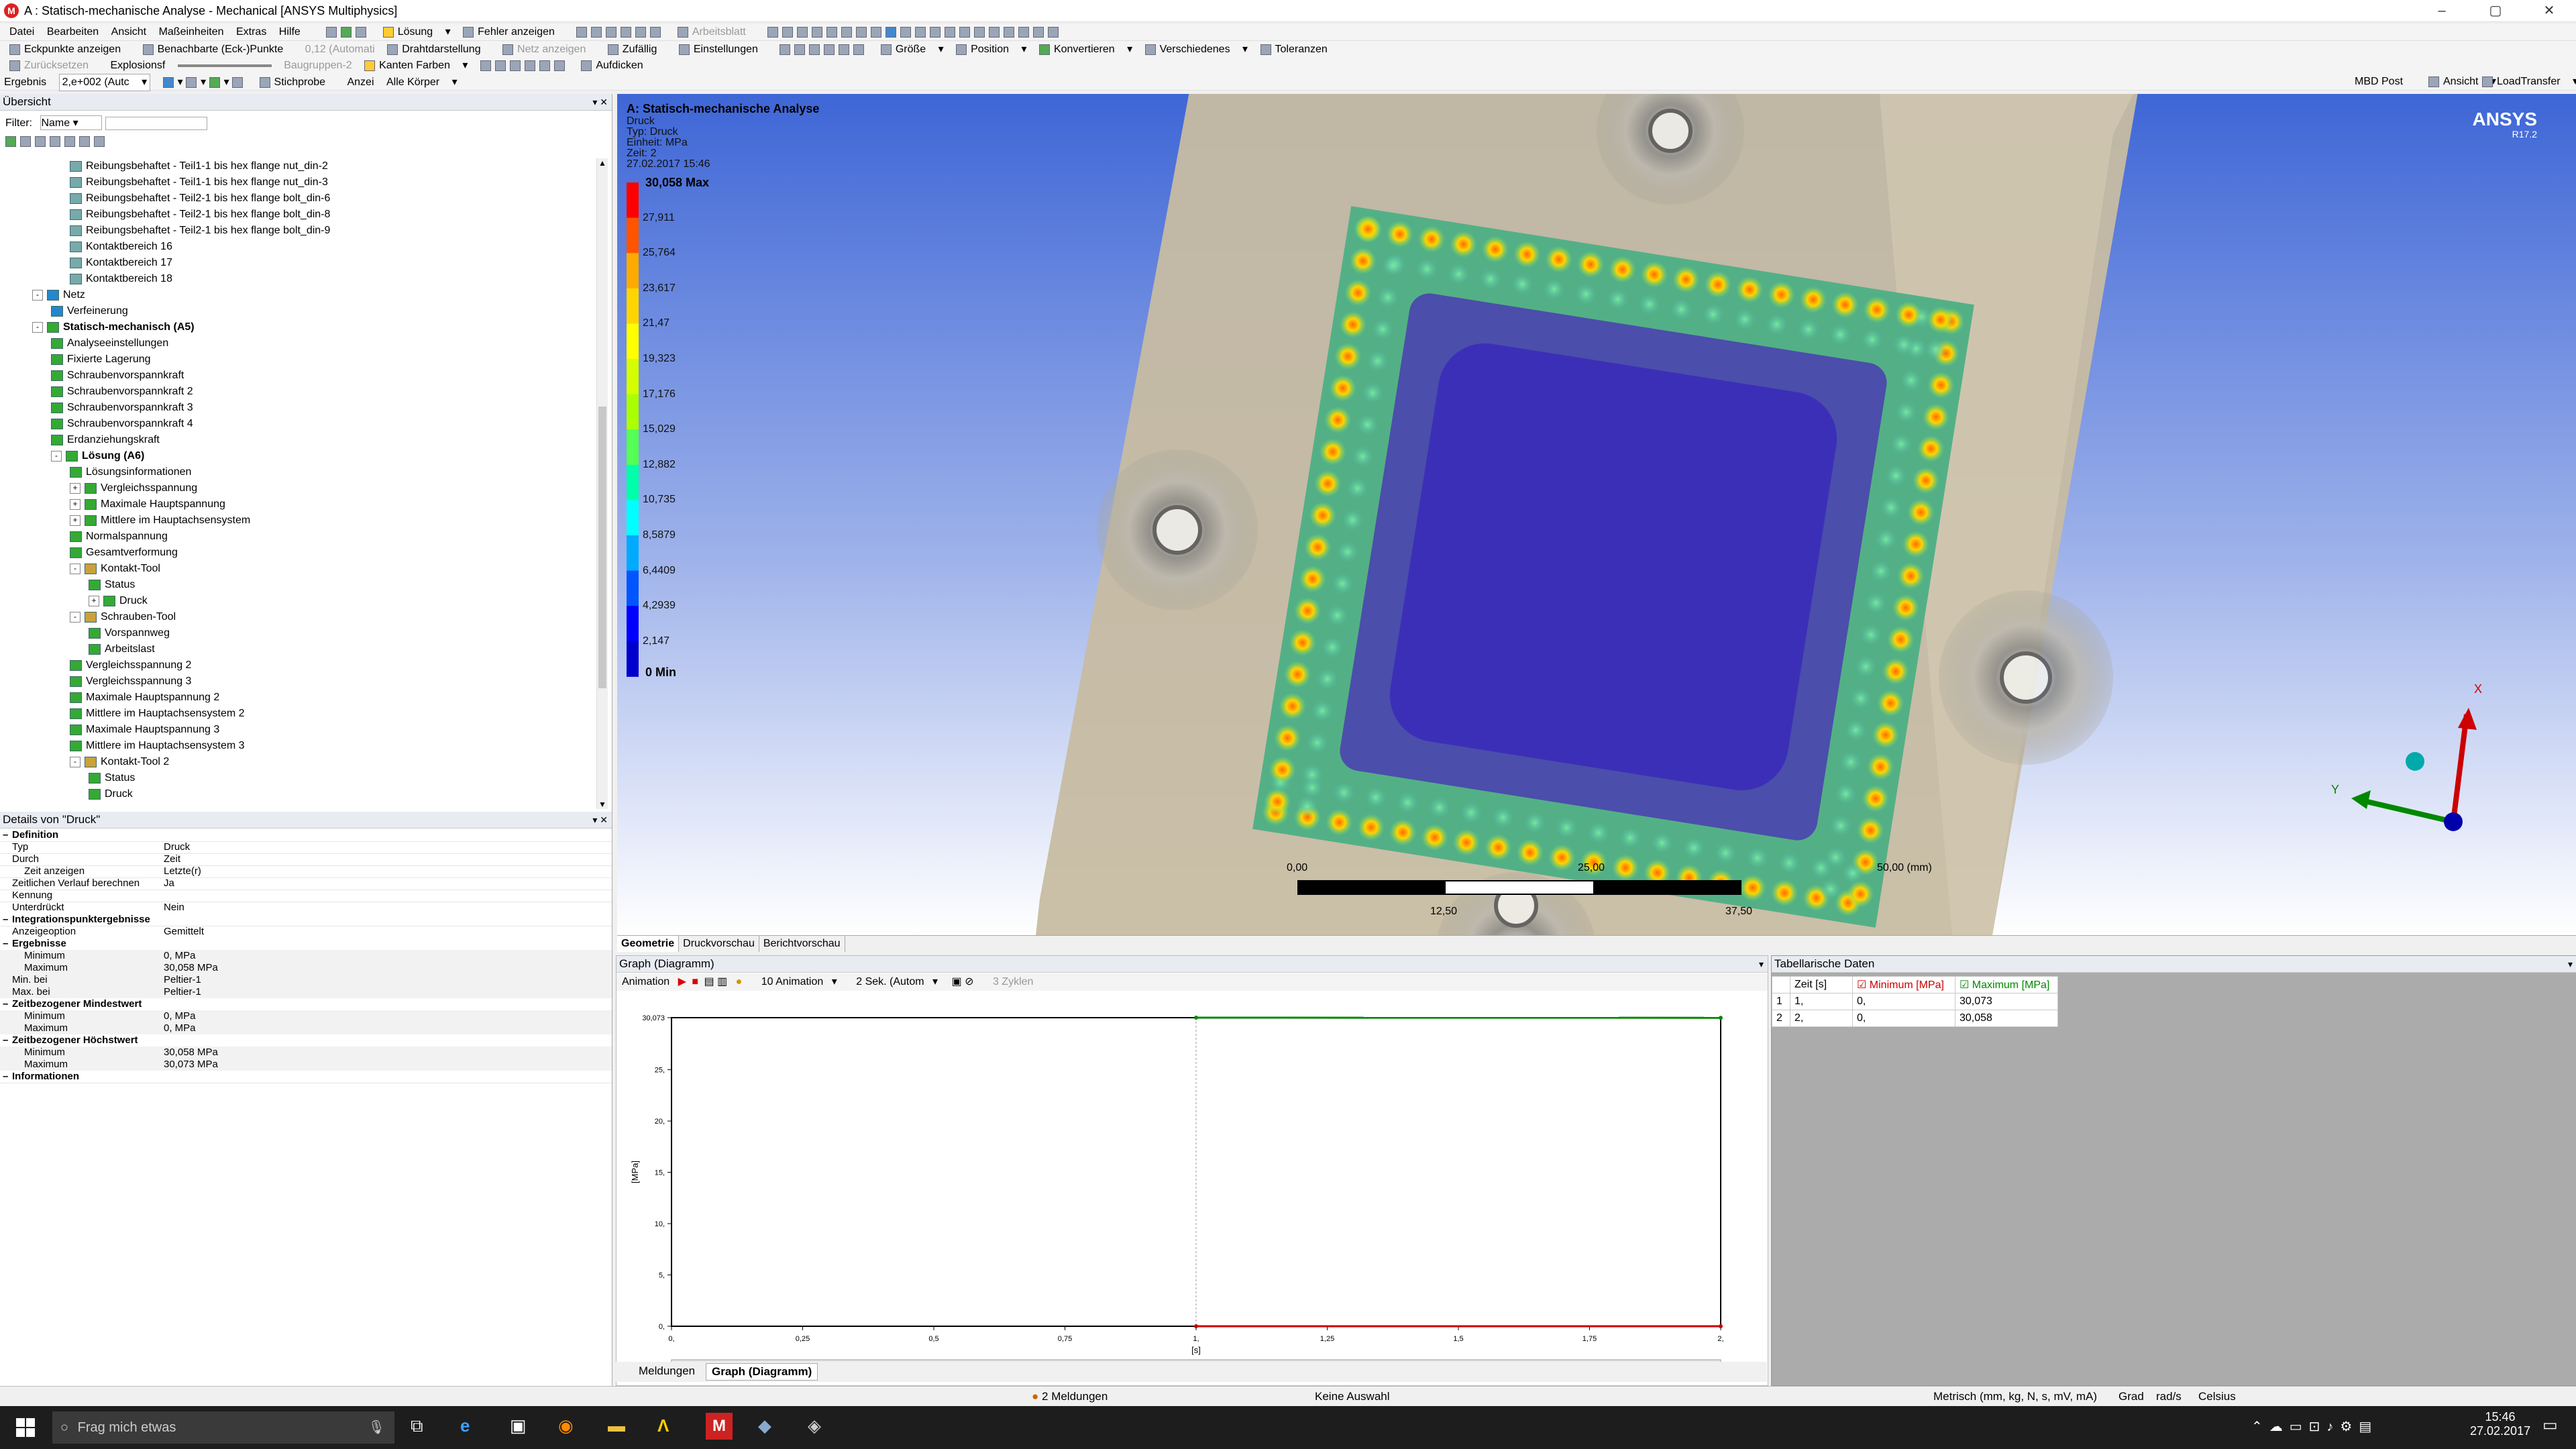 The width and height of the screenshot is (2576, 1449). What do you see at coordinates (306, 835) in the screenshot?
I see `details-section: – Definition` at bounding box center [306, 835].